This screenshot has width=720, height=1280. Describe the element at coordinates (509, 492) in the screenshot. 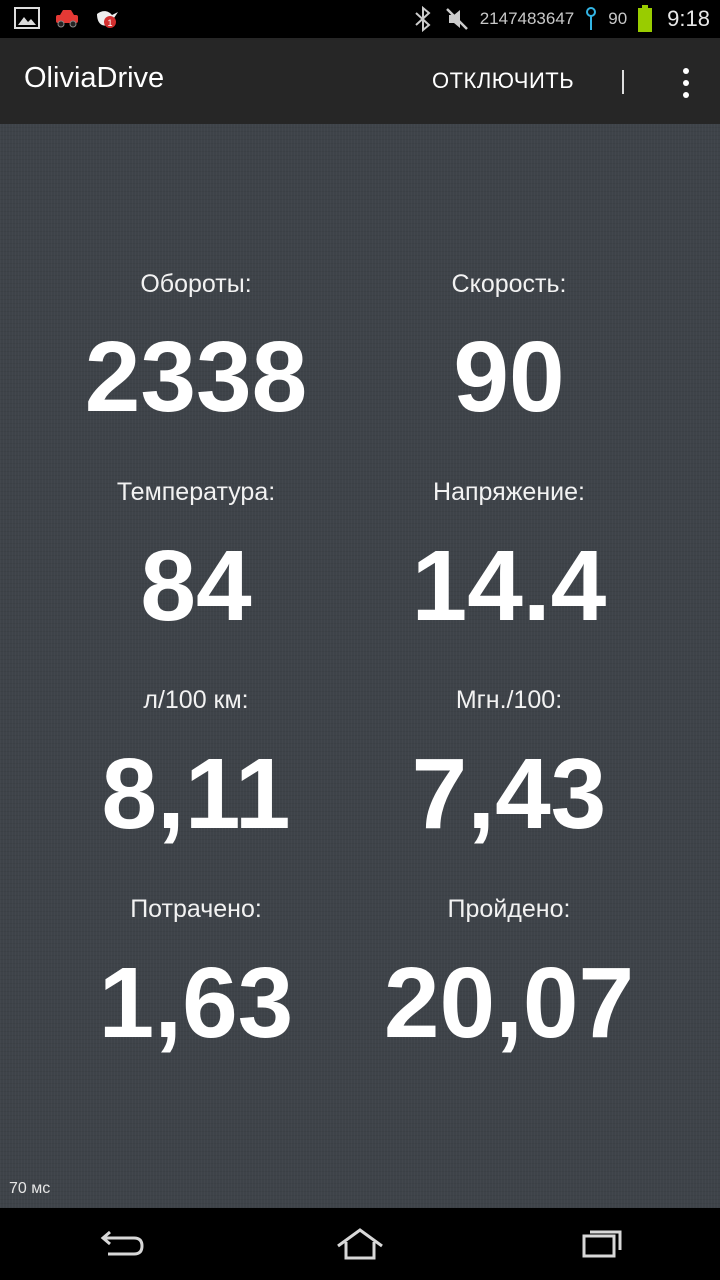

I see `voltage-label: Напряжение:` at that location.